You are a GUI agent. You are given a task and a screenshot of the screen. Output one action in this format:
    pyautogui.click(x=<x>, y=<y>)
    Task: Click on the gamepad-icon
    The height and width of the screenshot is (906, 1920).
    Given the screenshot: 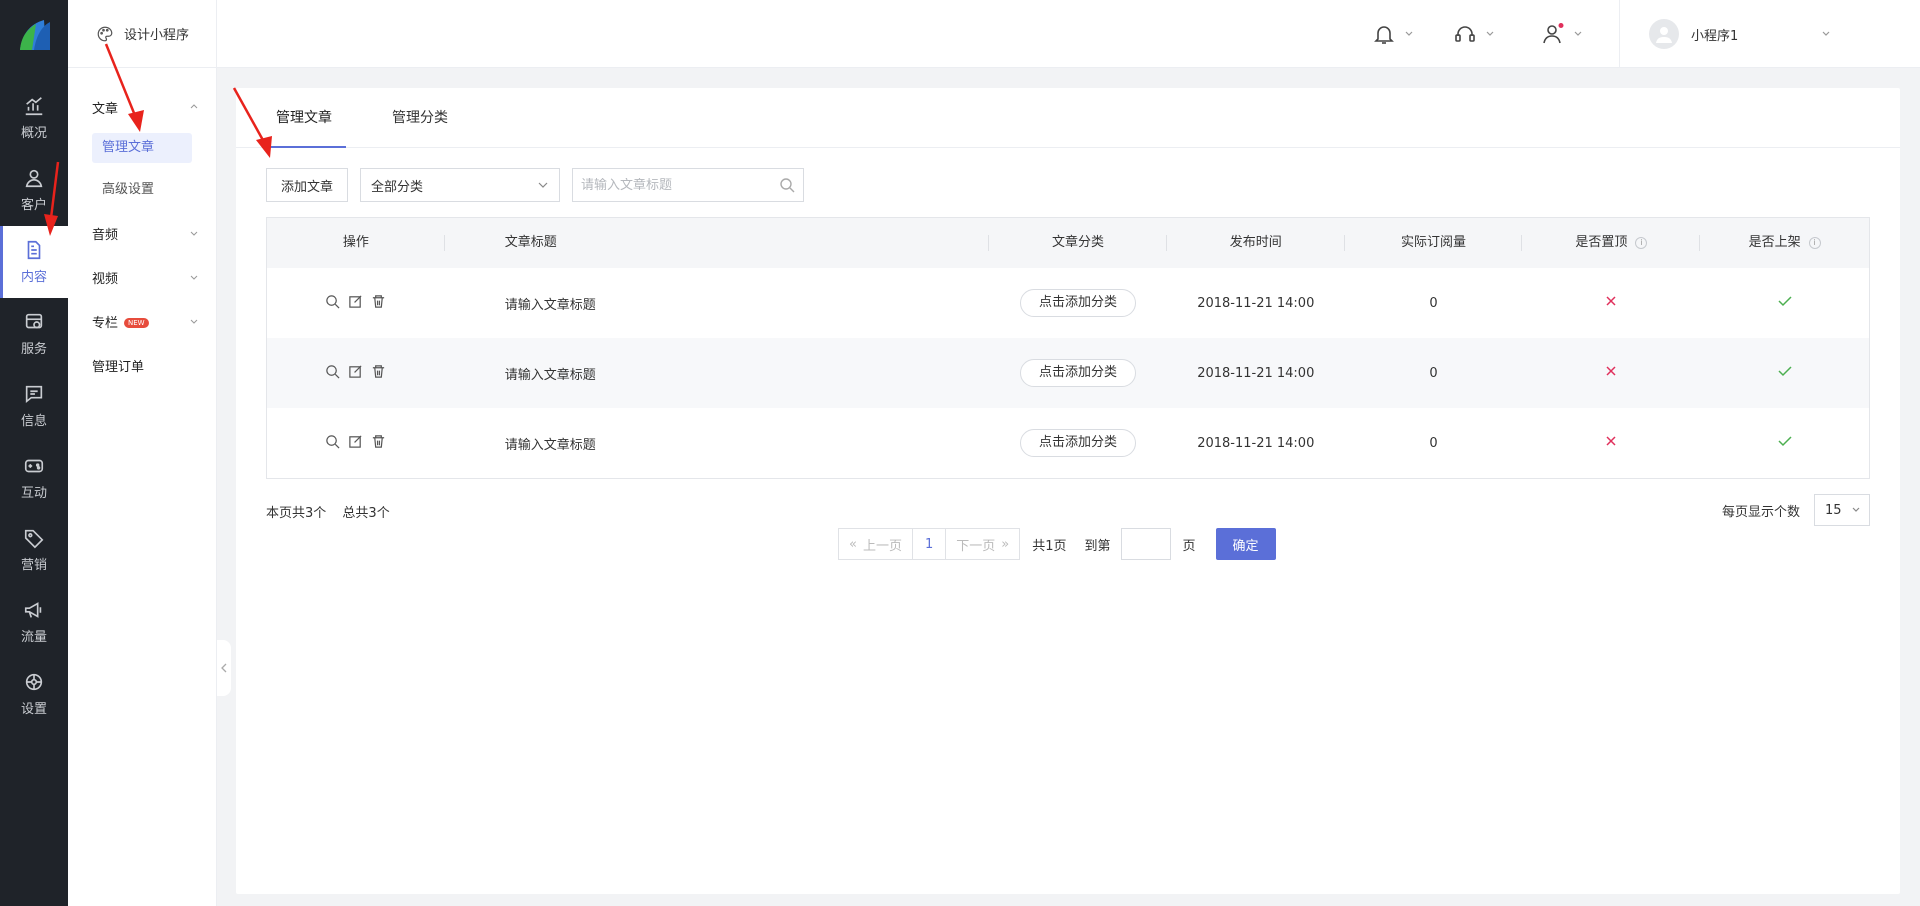 What is the action you would take?
    pyautogui.click(x=34, y=466)
    